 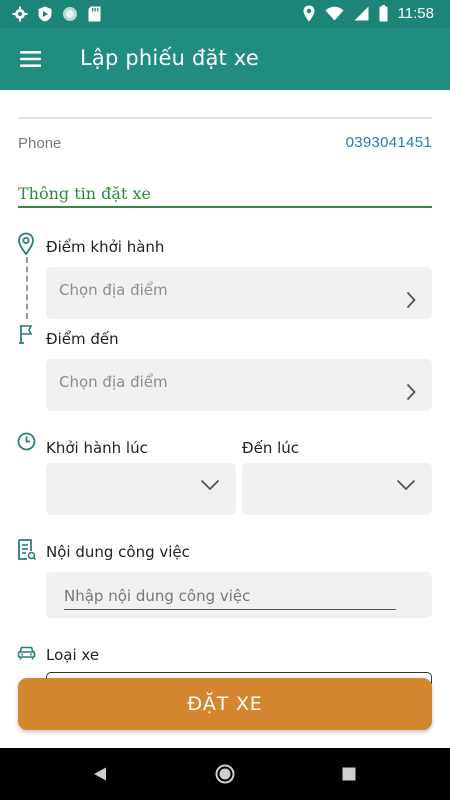 What do you see at coordinates (113, 382) in the screenshot?
I see `destination-placeholder: Chọn địa điểm` at bounding box center [113, 382].